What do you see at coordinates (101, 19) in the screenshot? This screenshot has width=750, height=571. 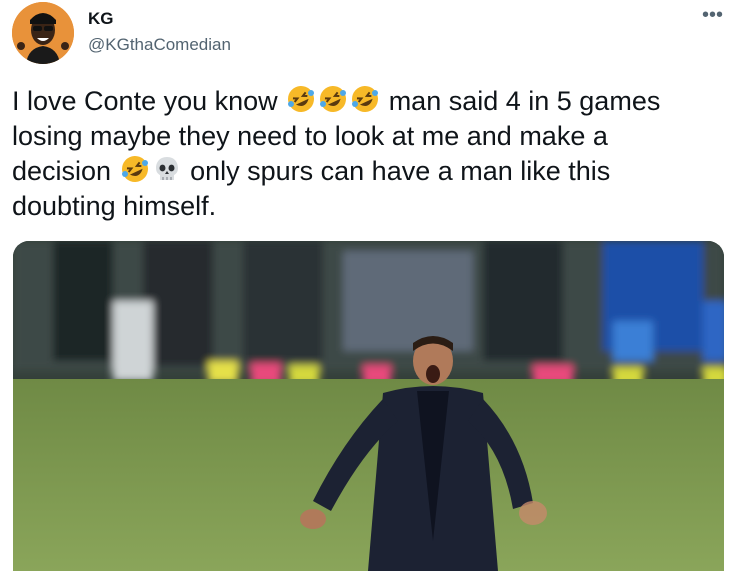 I see `author-name: KG` at bounding box center [101, 19].